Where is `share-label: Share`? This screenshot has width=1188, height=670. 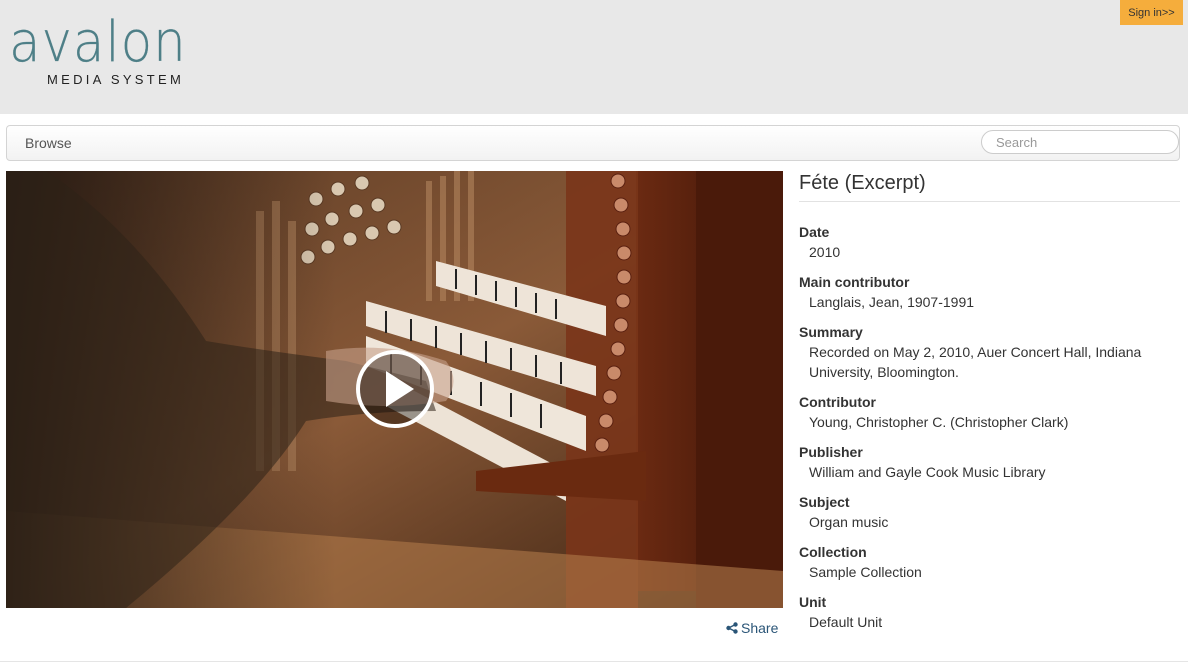 share-label: Share is located at coordinates (760, 628).